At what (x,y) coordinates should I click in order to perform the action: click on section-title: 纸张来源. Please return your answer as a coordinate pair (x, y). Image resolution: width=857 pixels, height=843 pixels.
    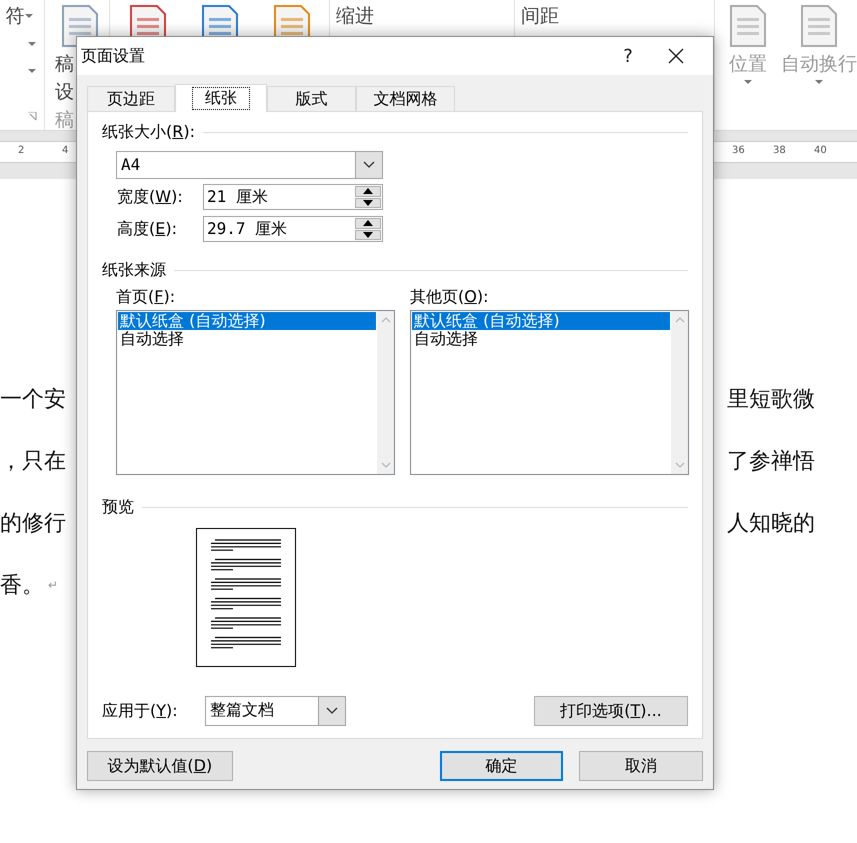
    Looking at the image, I should click on (134, 270).